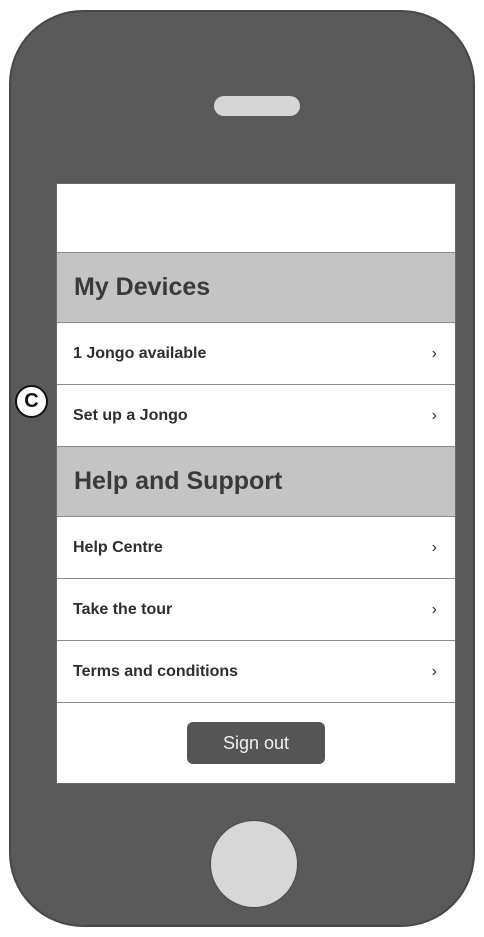 The image size is (484, 937). Describe the element at coordinates (254, 864) in the screenshot. I see `home-button` at that location.